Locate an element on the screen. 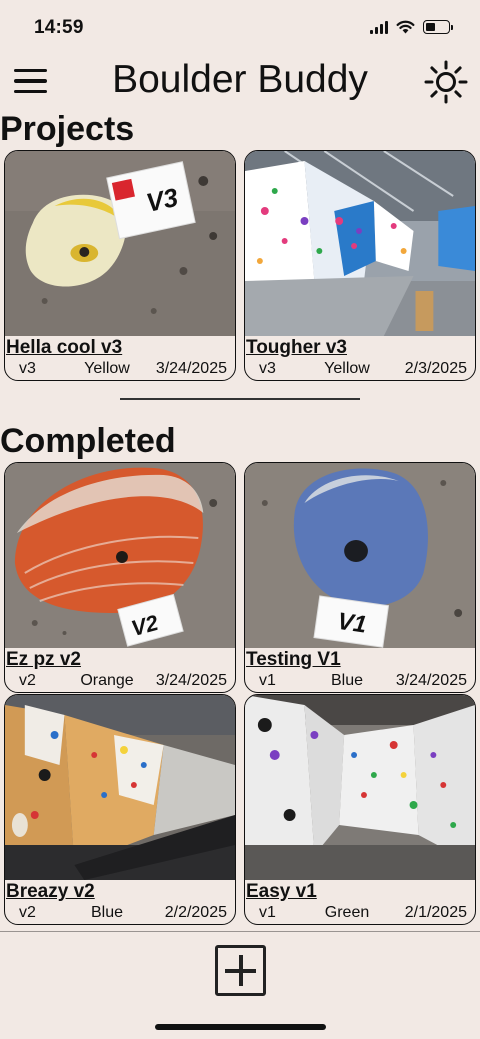 The image size is (480, 1039). completed-card: V2 Ez pz v2 v2 Orange 3/24/2025 is located at coordinates (120, 577).